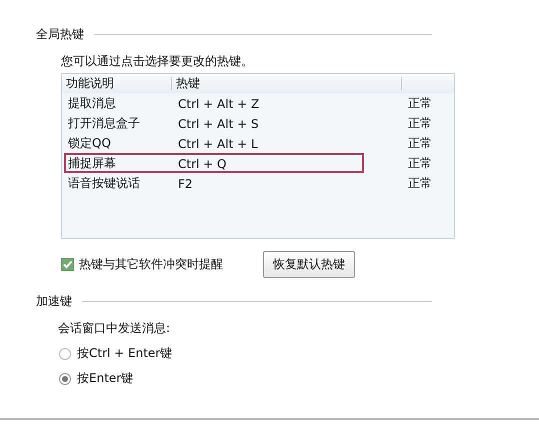  I want to click on table-row: 锁定QQ Ctrl + Alt + L, so click(214, 143).